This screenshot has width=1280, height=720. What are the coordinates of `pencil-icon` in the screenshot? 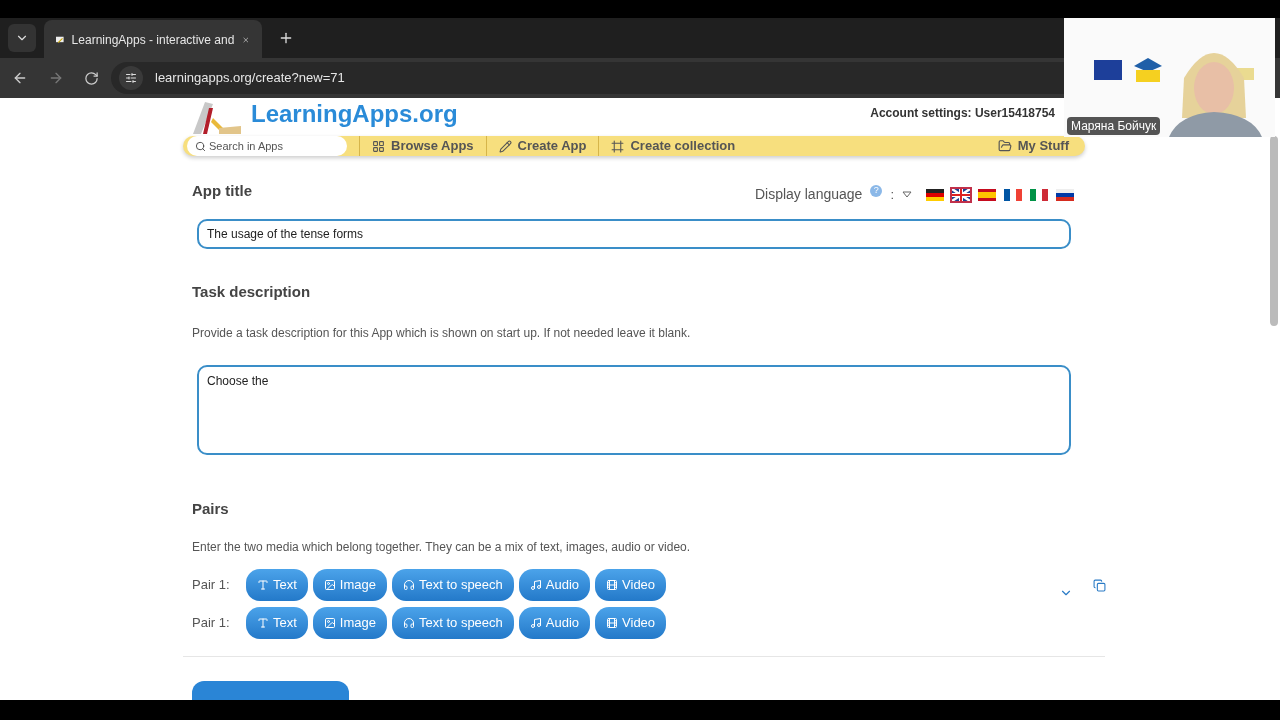 It's located at (505, 146).